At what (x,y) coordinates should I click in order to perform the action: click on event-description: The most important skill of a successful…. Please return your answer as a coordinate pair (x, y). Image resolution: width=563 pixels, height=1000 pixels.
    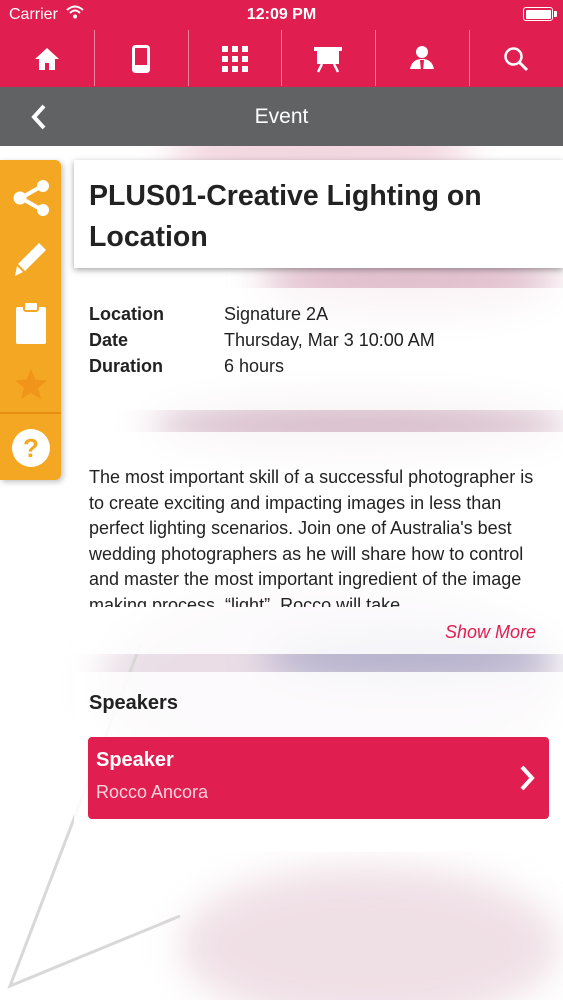
    Looking at the image, I should click on (311, 537).